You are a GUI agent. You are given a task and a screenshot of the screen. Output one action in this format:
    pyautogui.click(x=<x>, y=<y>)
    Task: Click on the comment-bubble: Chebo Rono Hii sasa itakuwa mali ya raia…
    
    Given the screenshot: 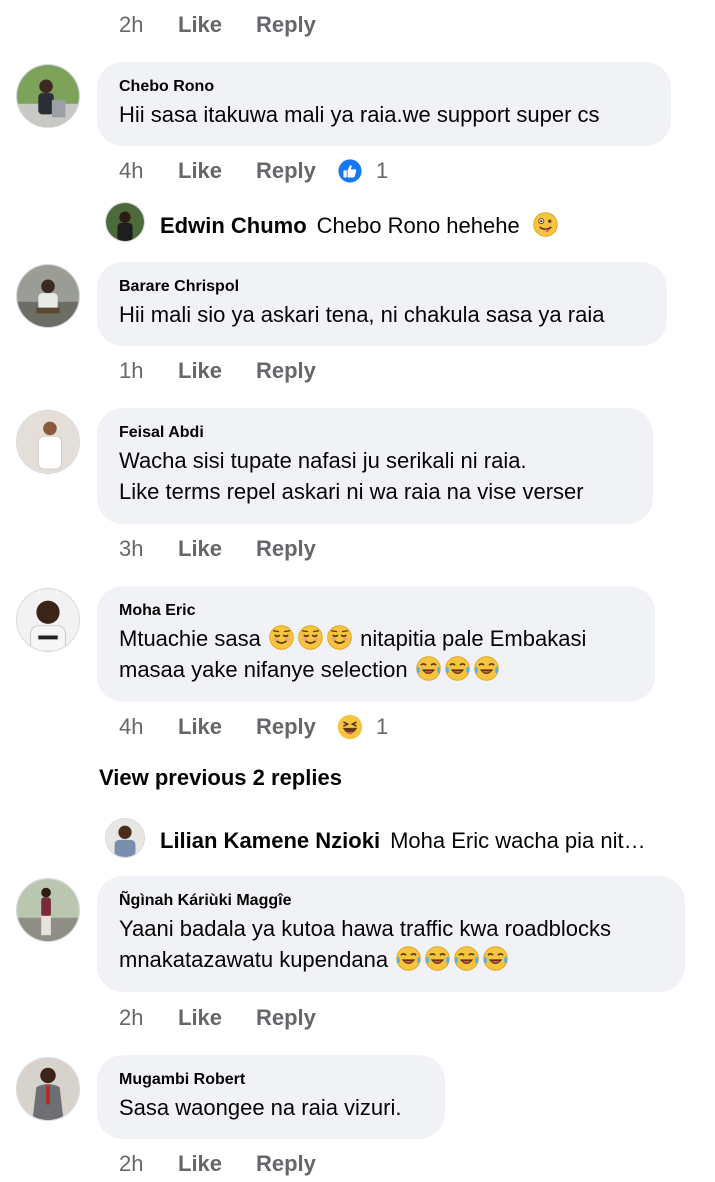 What is the action you would take?
    pyautogui.click(x=384, y=104)
    